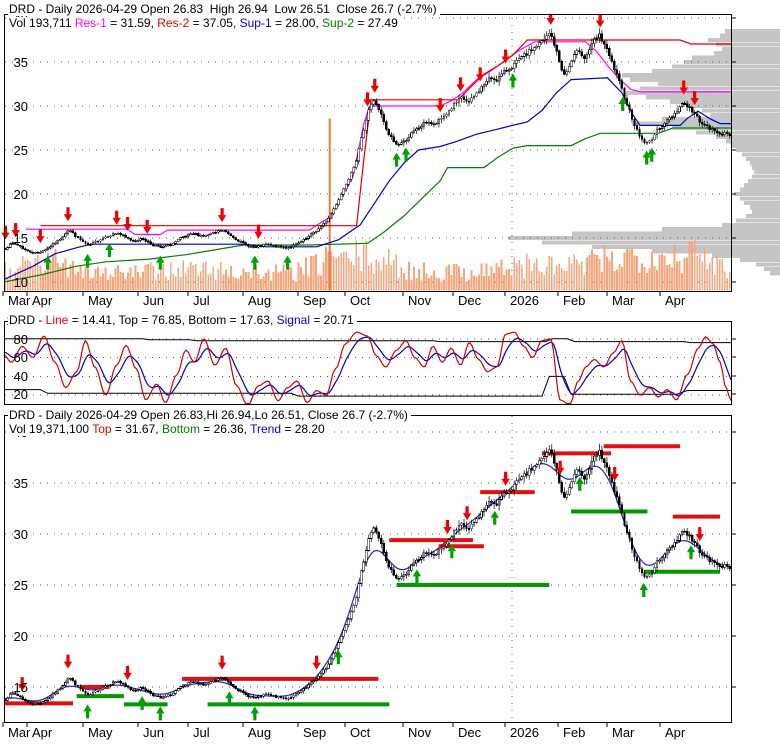 This screenshot has width=780, height=745. What do you see at coordinates (20, 687) in the screenshot?
I see `y-axis-label: 15` at bounding box center [20, 687].